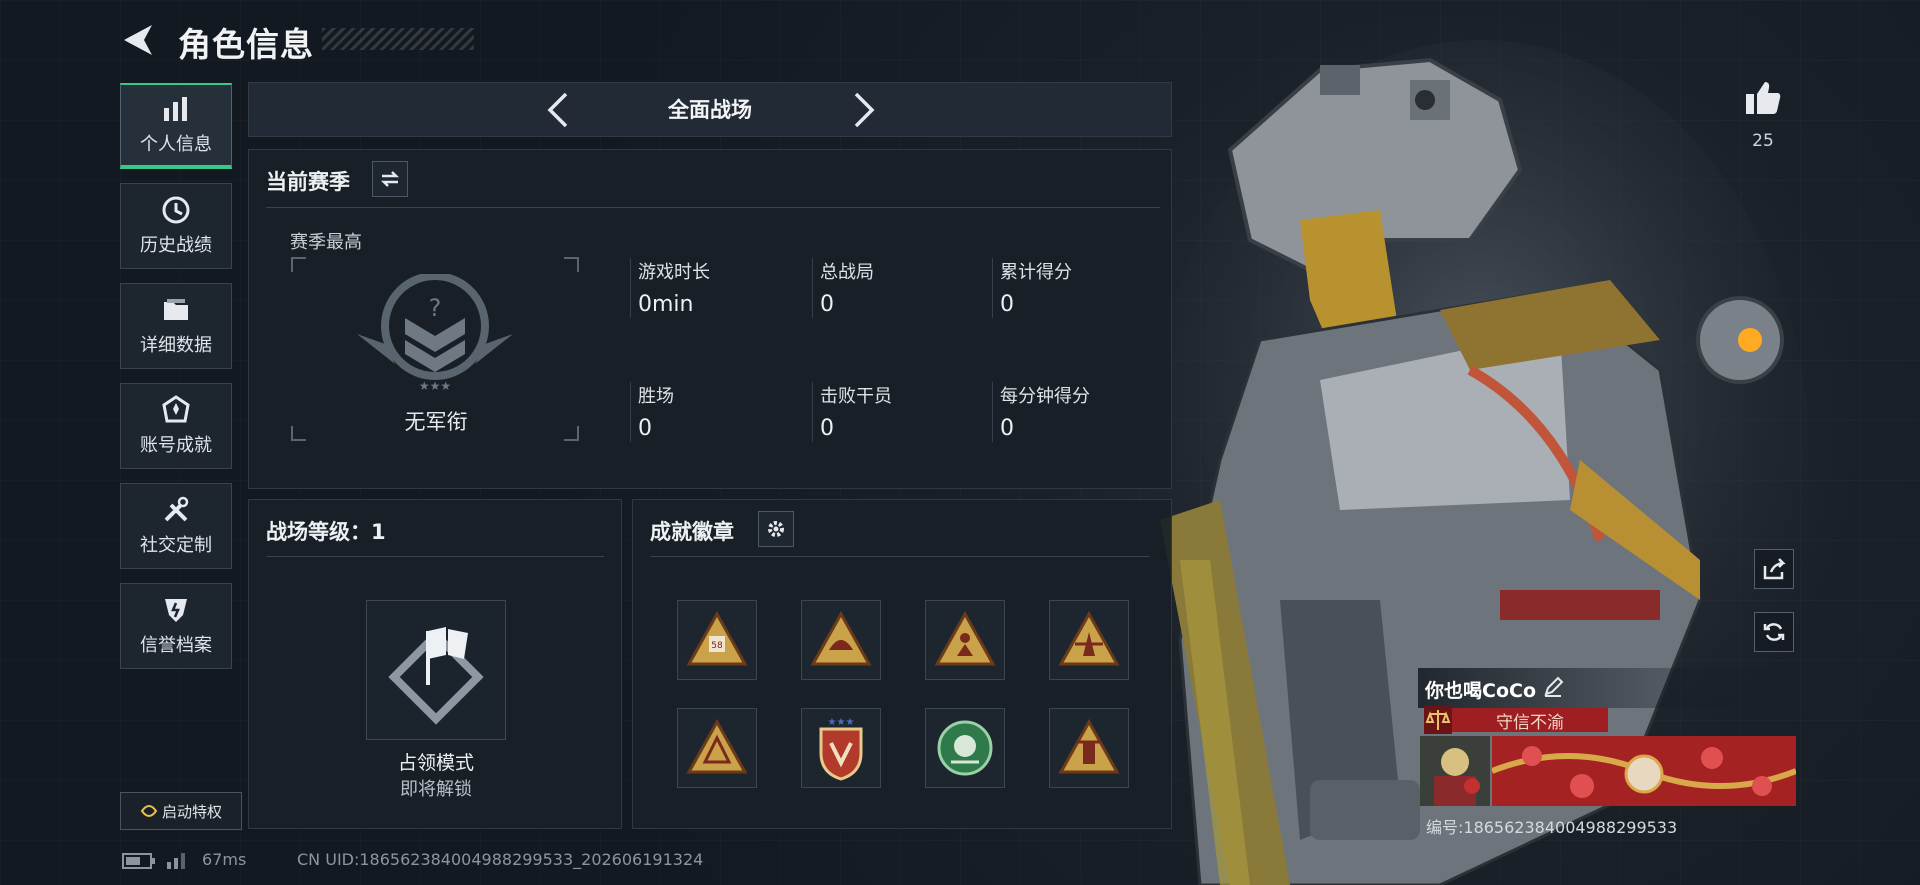 This screenshot has height=885, width=1920. What do you see at coordinates (176, 626) in the screenshot?
I see `nav-item-reputation: 信誉档案` at bounding box center [176, 626].